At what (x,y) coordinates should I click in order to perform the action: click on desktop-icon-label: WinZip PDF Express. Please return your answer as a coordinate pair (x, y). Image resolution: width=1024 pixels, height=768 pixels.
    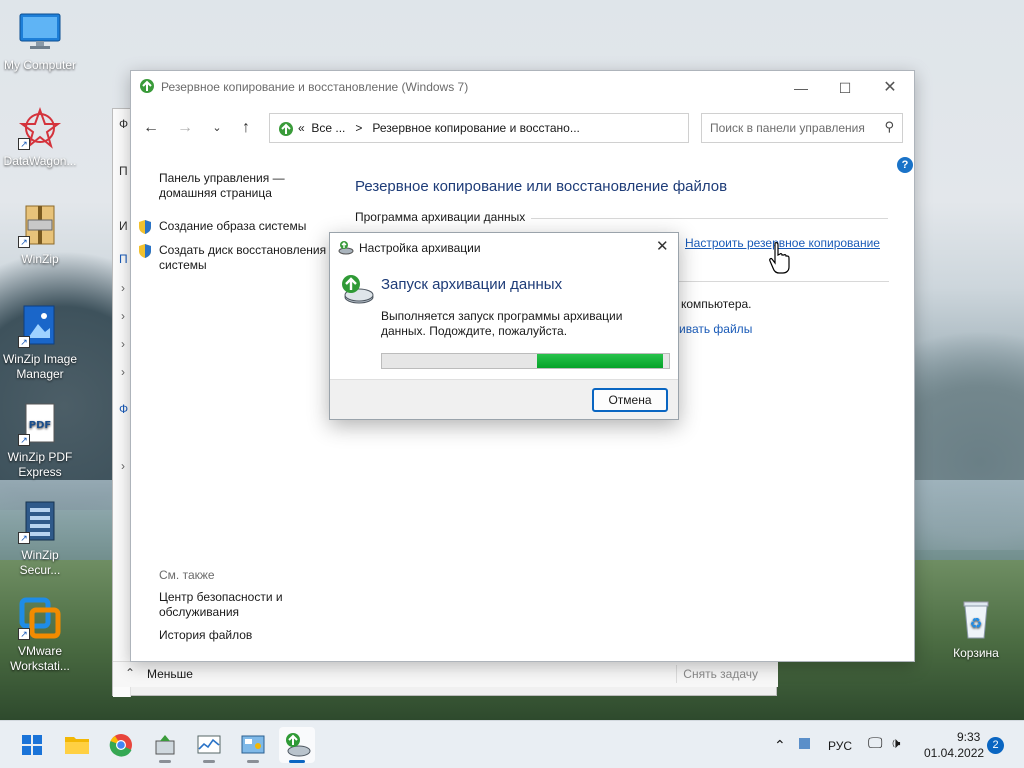
    Looking at the image, I should click on (40, 464).